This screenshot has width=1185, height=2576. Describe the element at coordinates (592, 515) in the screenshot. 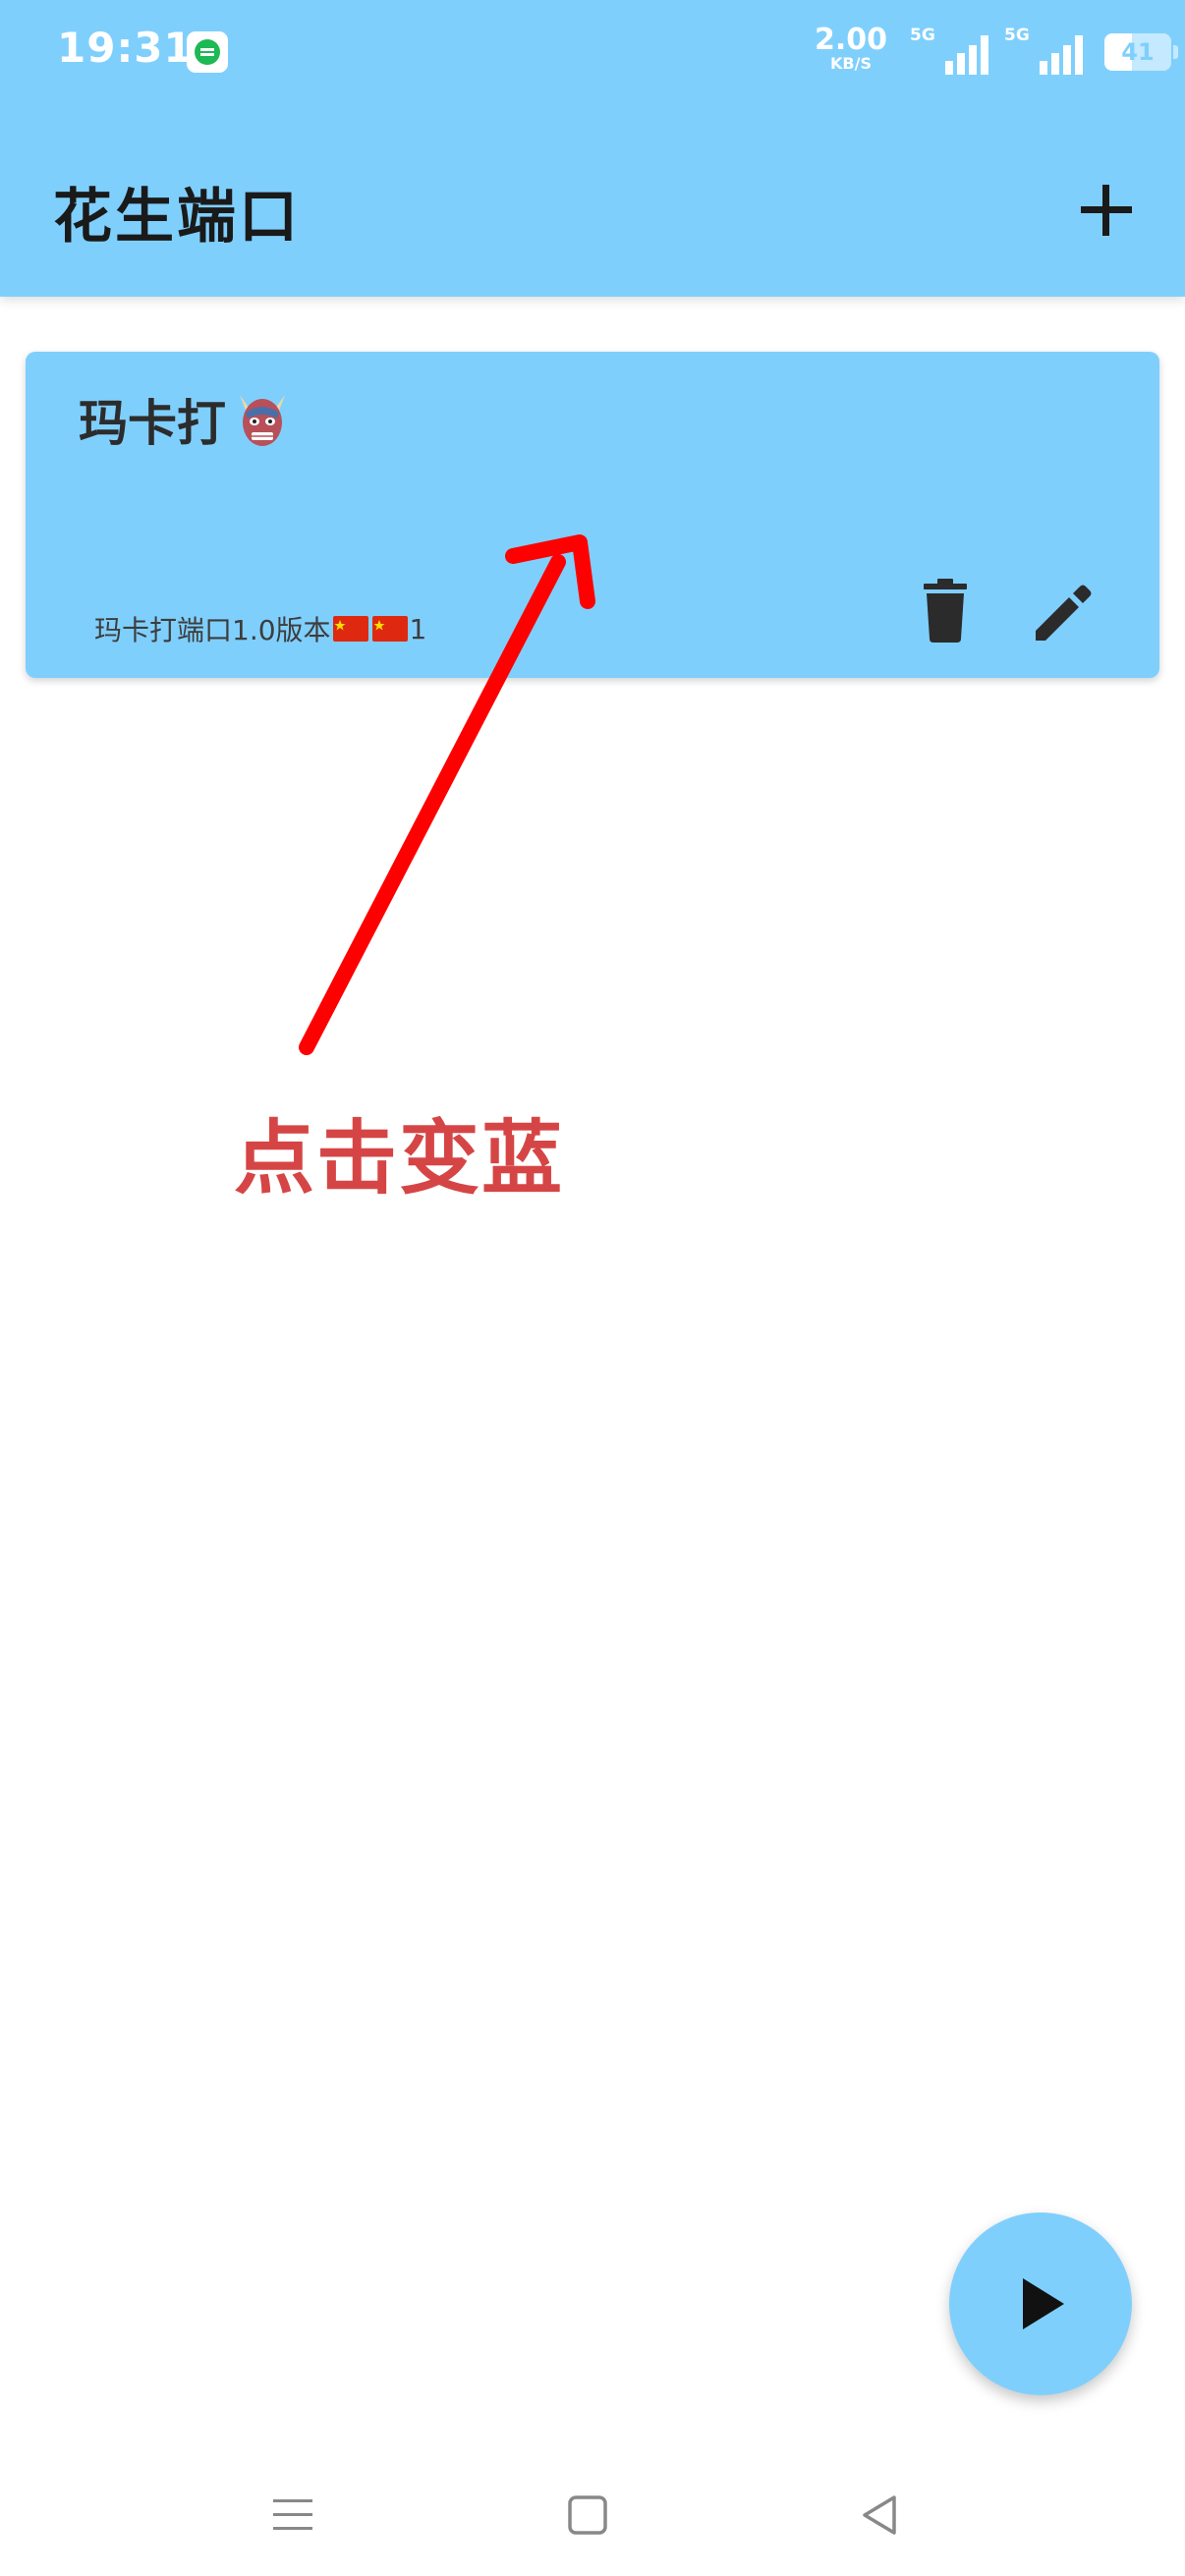

I see `port-card: 玛卡打 玛卡打端口1.0版本 1` at that location.